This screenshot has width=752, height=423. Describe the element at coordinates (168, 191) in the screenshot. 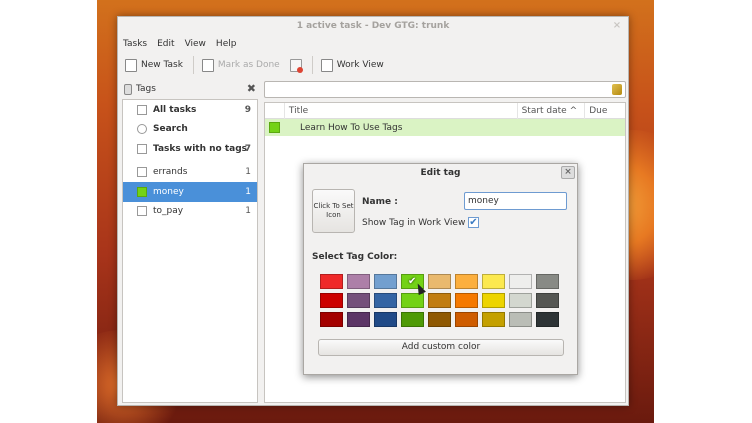

I see `tag-item-label: money` at that location.